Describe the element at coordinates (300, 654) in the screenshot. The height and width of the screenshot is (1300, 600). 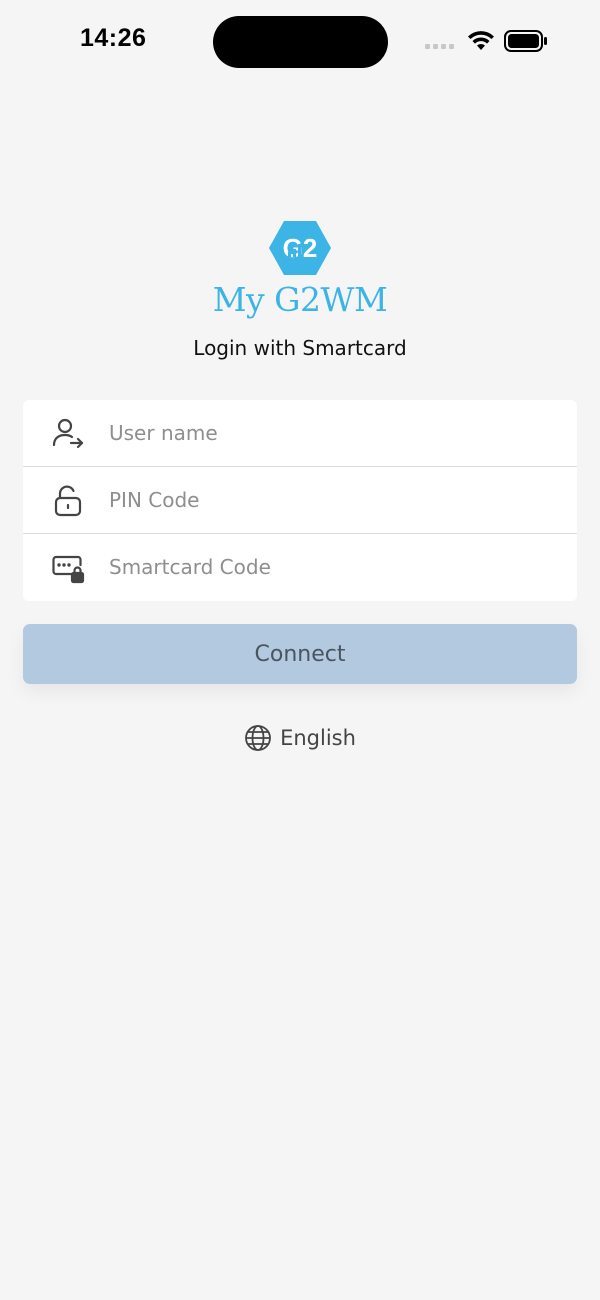
I see `connect-button: Connect` at that location.